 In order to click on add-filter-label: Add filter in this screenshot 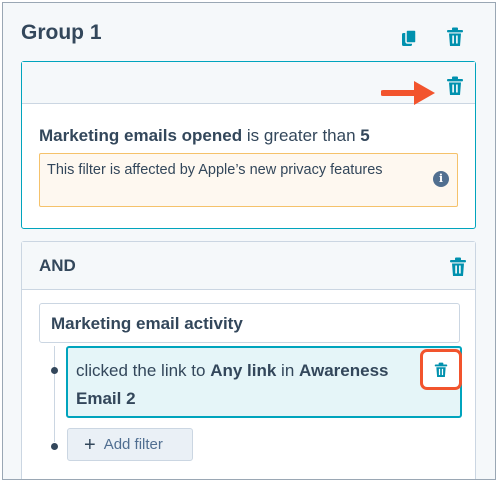, I will do `click(133, 444)`.